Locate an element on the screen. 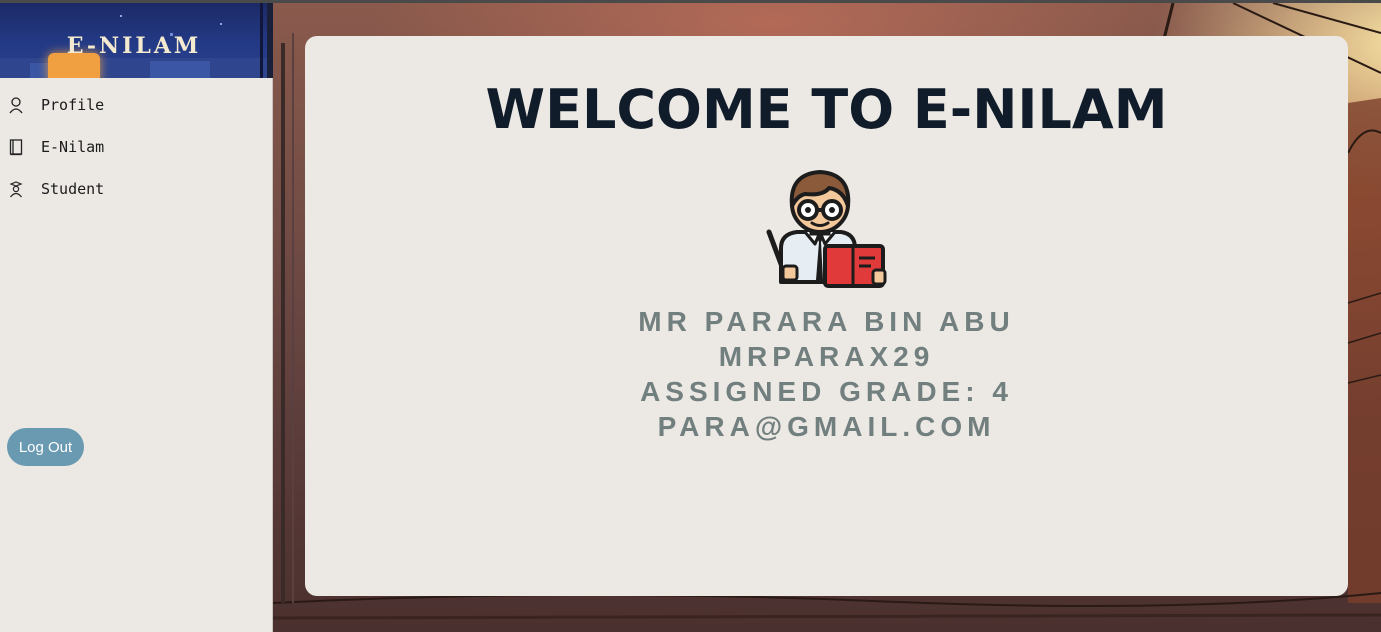  sidebar-item-label: Student is located at coordinates (73, 189).